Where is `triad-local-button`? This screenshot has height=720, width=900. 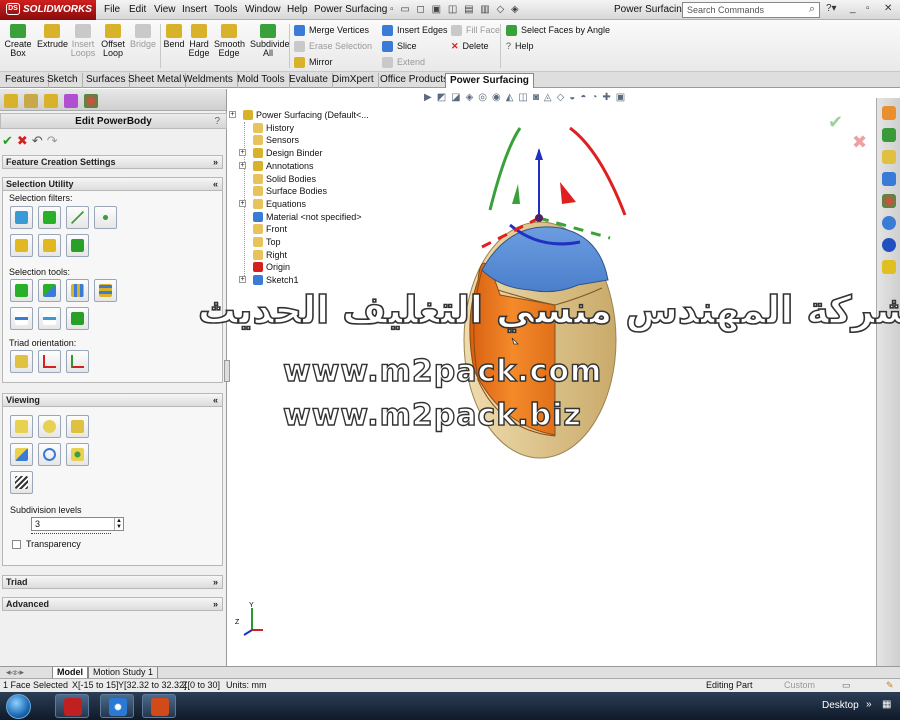 triad-local-button is located at coordinates (49, 361).